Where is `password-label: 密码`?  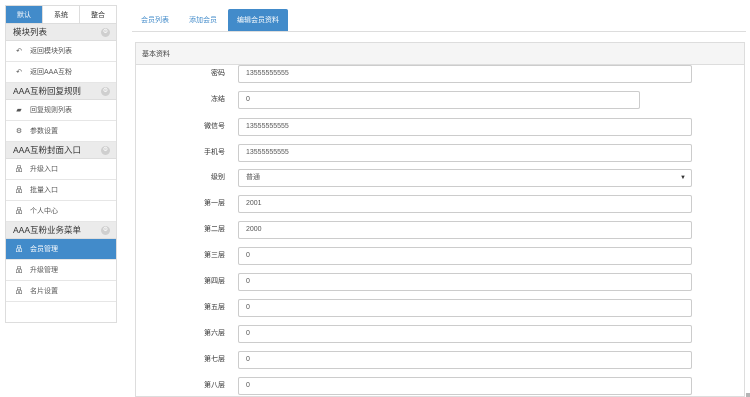 password-label: 密码 is located at coordinates (218, 73).